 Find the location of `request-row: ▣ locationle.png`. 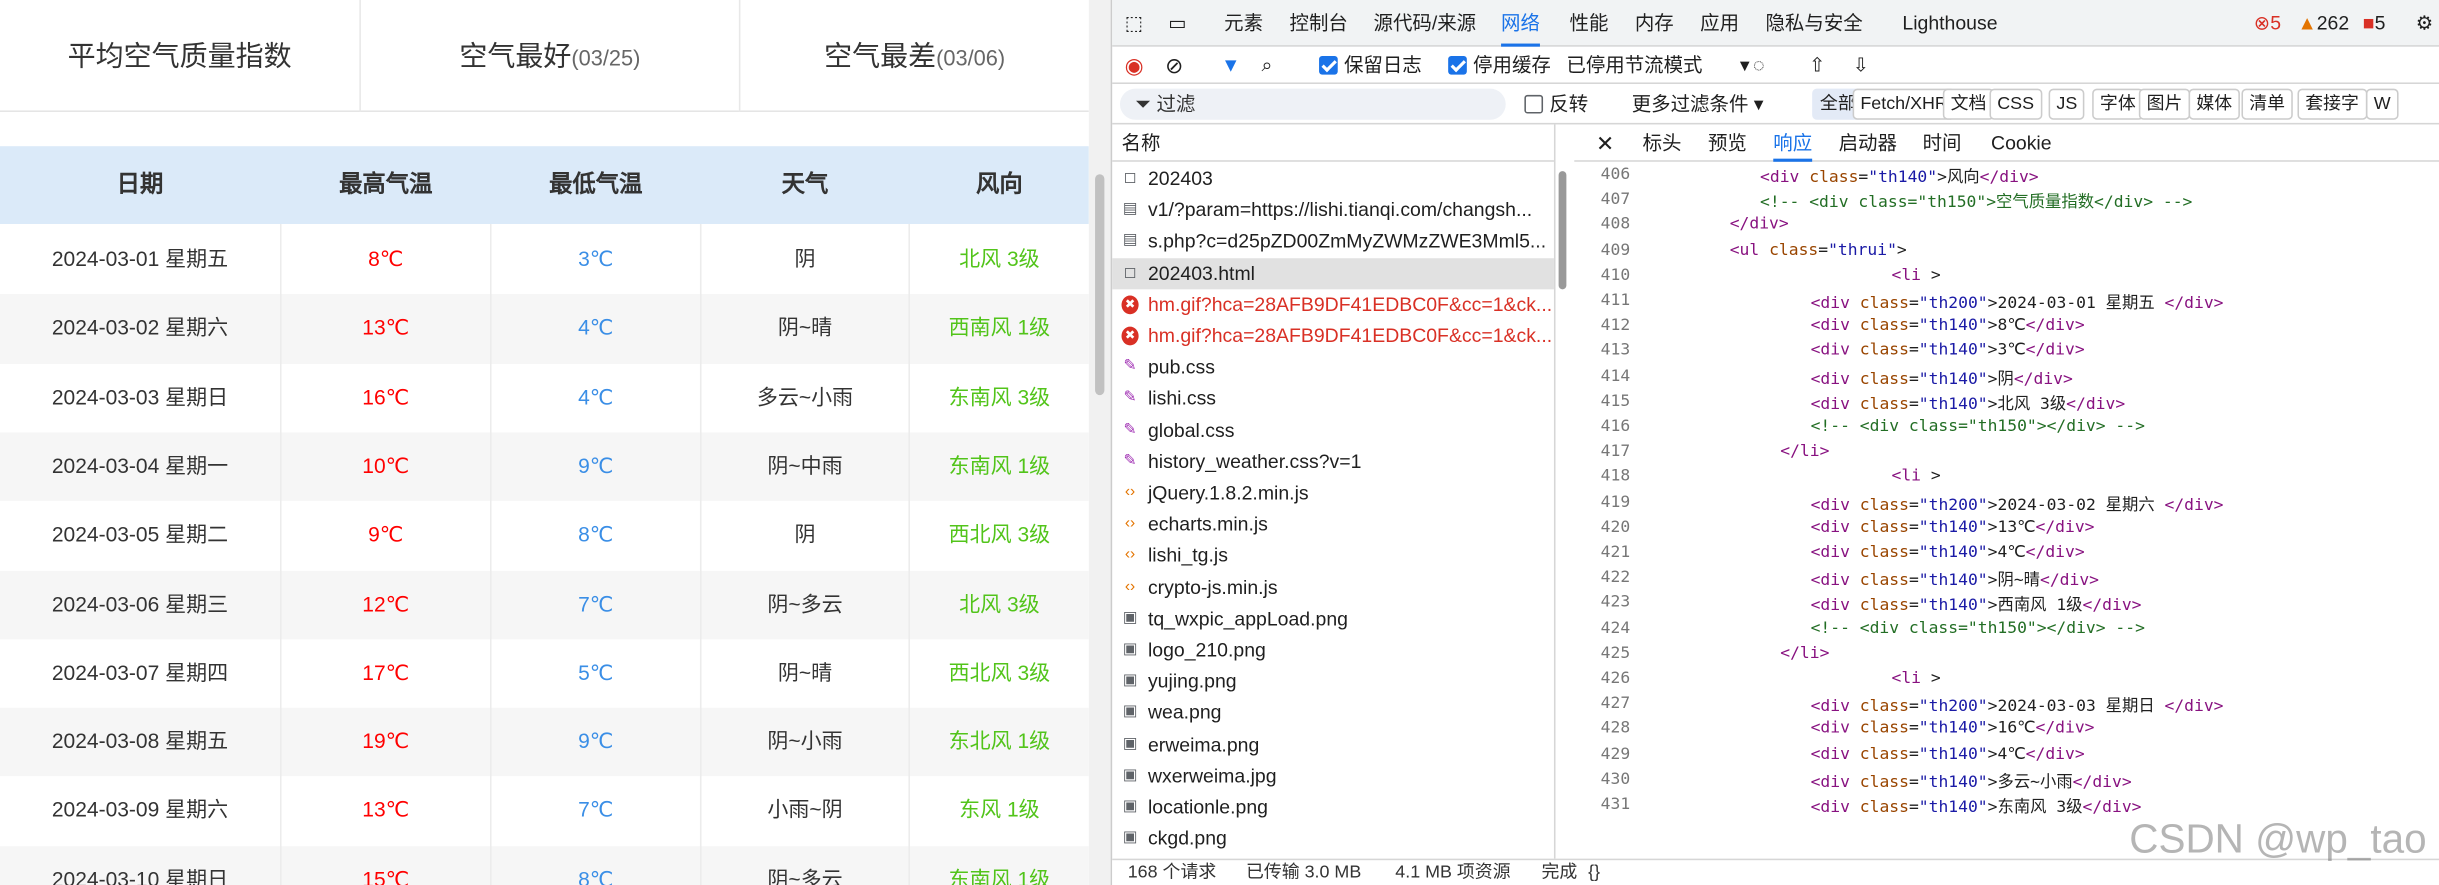

request-row: ▣ locationle.png is located at coordinates (1333, 807).